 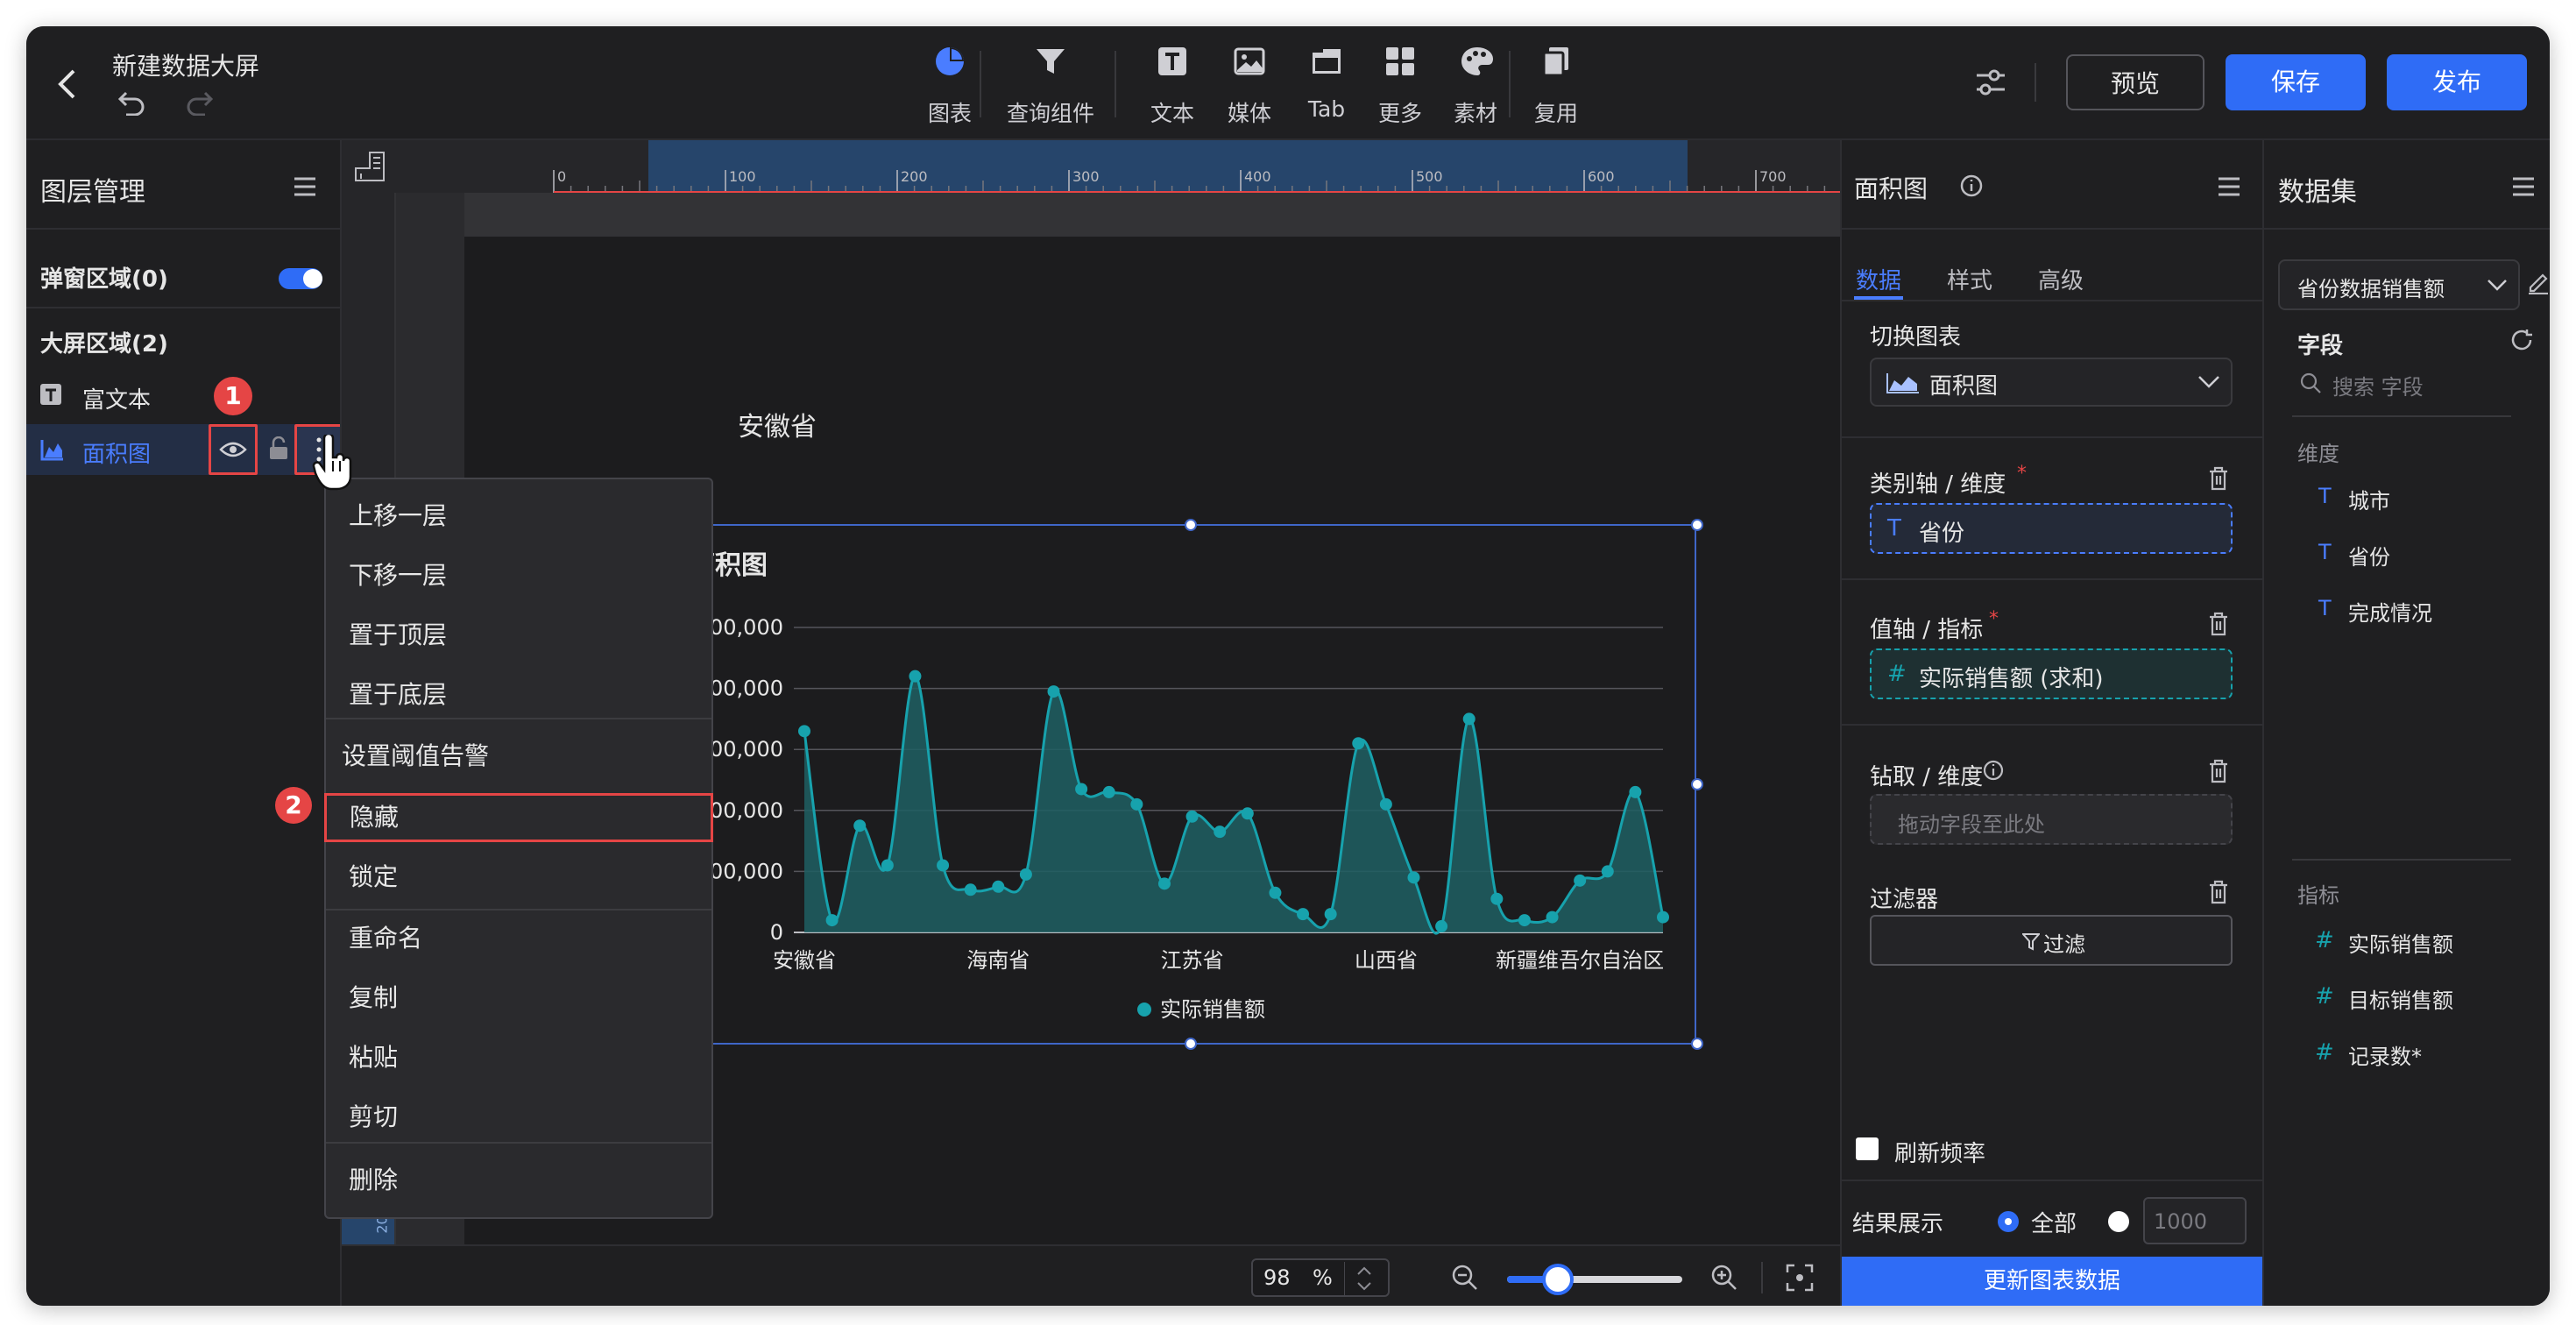 I want to click on tool-tab: Tab, so click(x=1326, y=86).